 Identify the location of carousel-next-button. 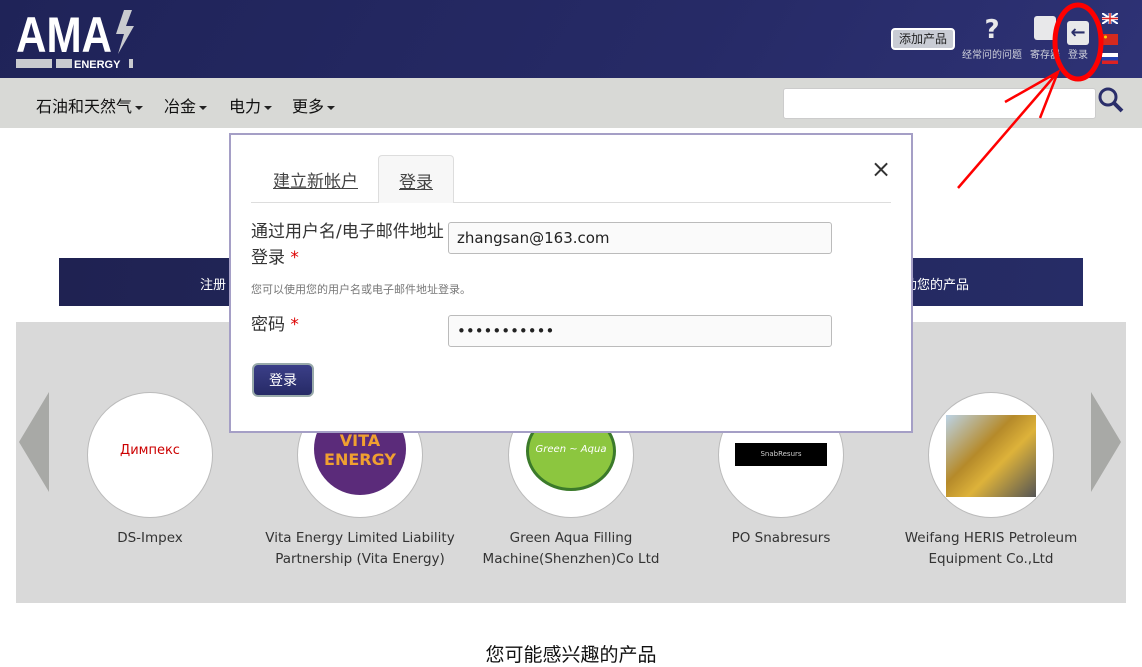
(1106, 442).